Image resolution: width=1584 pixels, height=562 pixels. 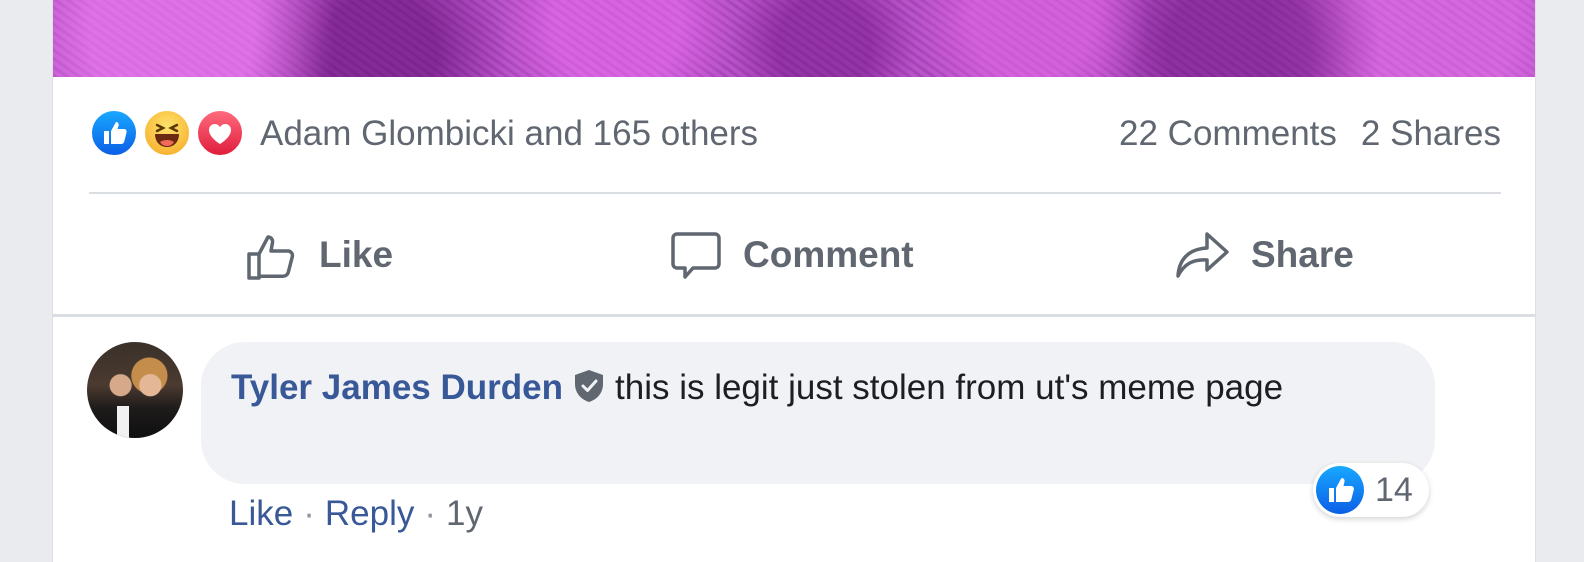 What do you see at coordinates (123, 422) in the screenshot?
I see `avatar-detail` at bounding box center [123, 422].